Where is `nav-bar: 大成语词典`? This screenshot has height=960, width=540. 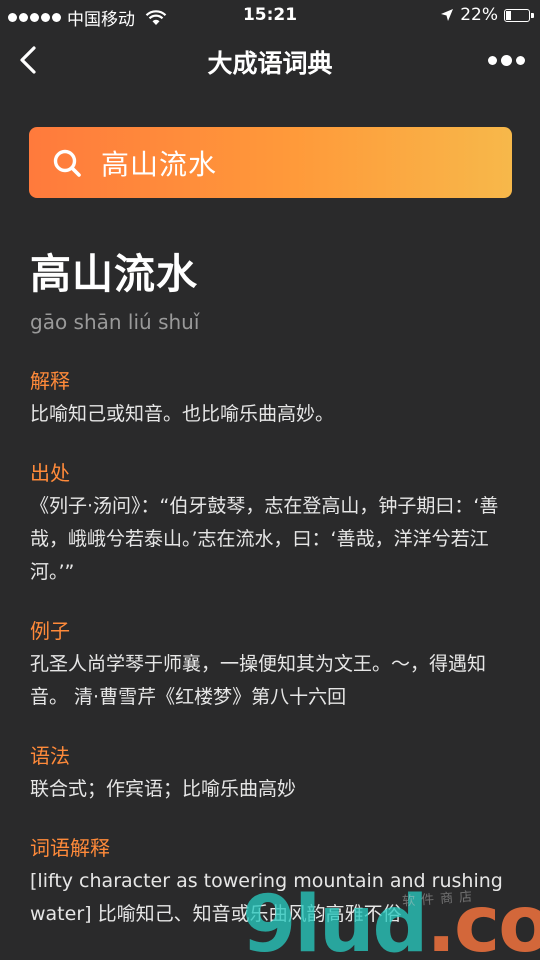
nav-bar: 大成语词典 is located at coordinates (270, 61).